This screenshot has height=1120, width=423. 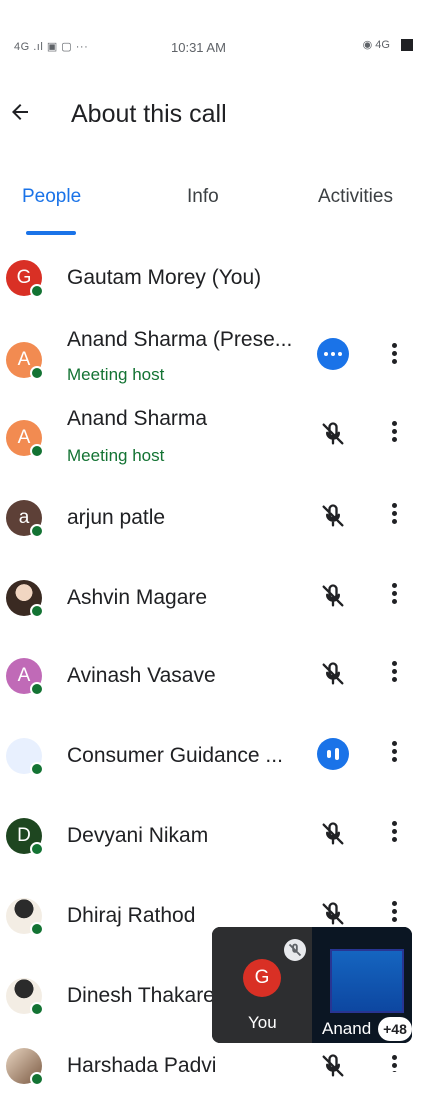 I want to click on avatar: D, so click(x=25, y=837).